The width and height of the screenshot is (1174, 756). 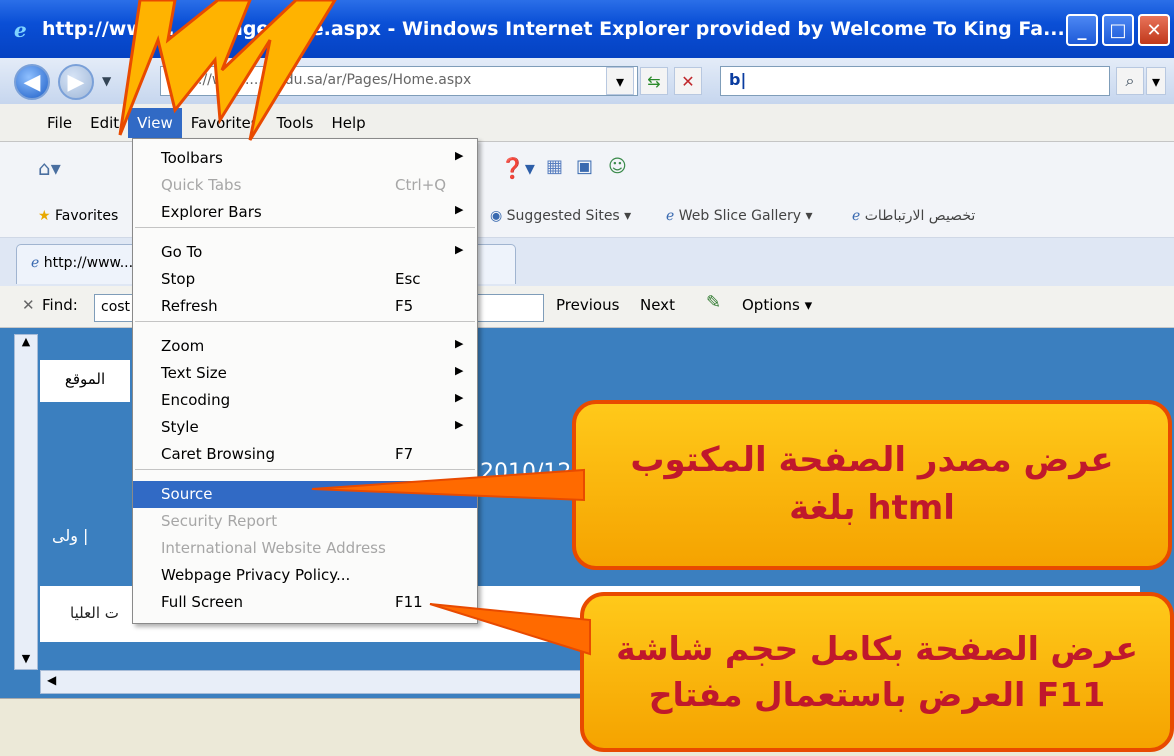 What do you see at coordinates (194, 373) in the screenshot?
I see `menu-item-label: Text Size` at bounding box center [194, 373].